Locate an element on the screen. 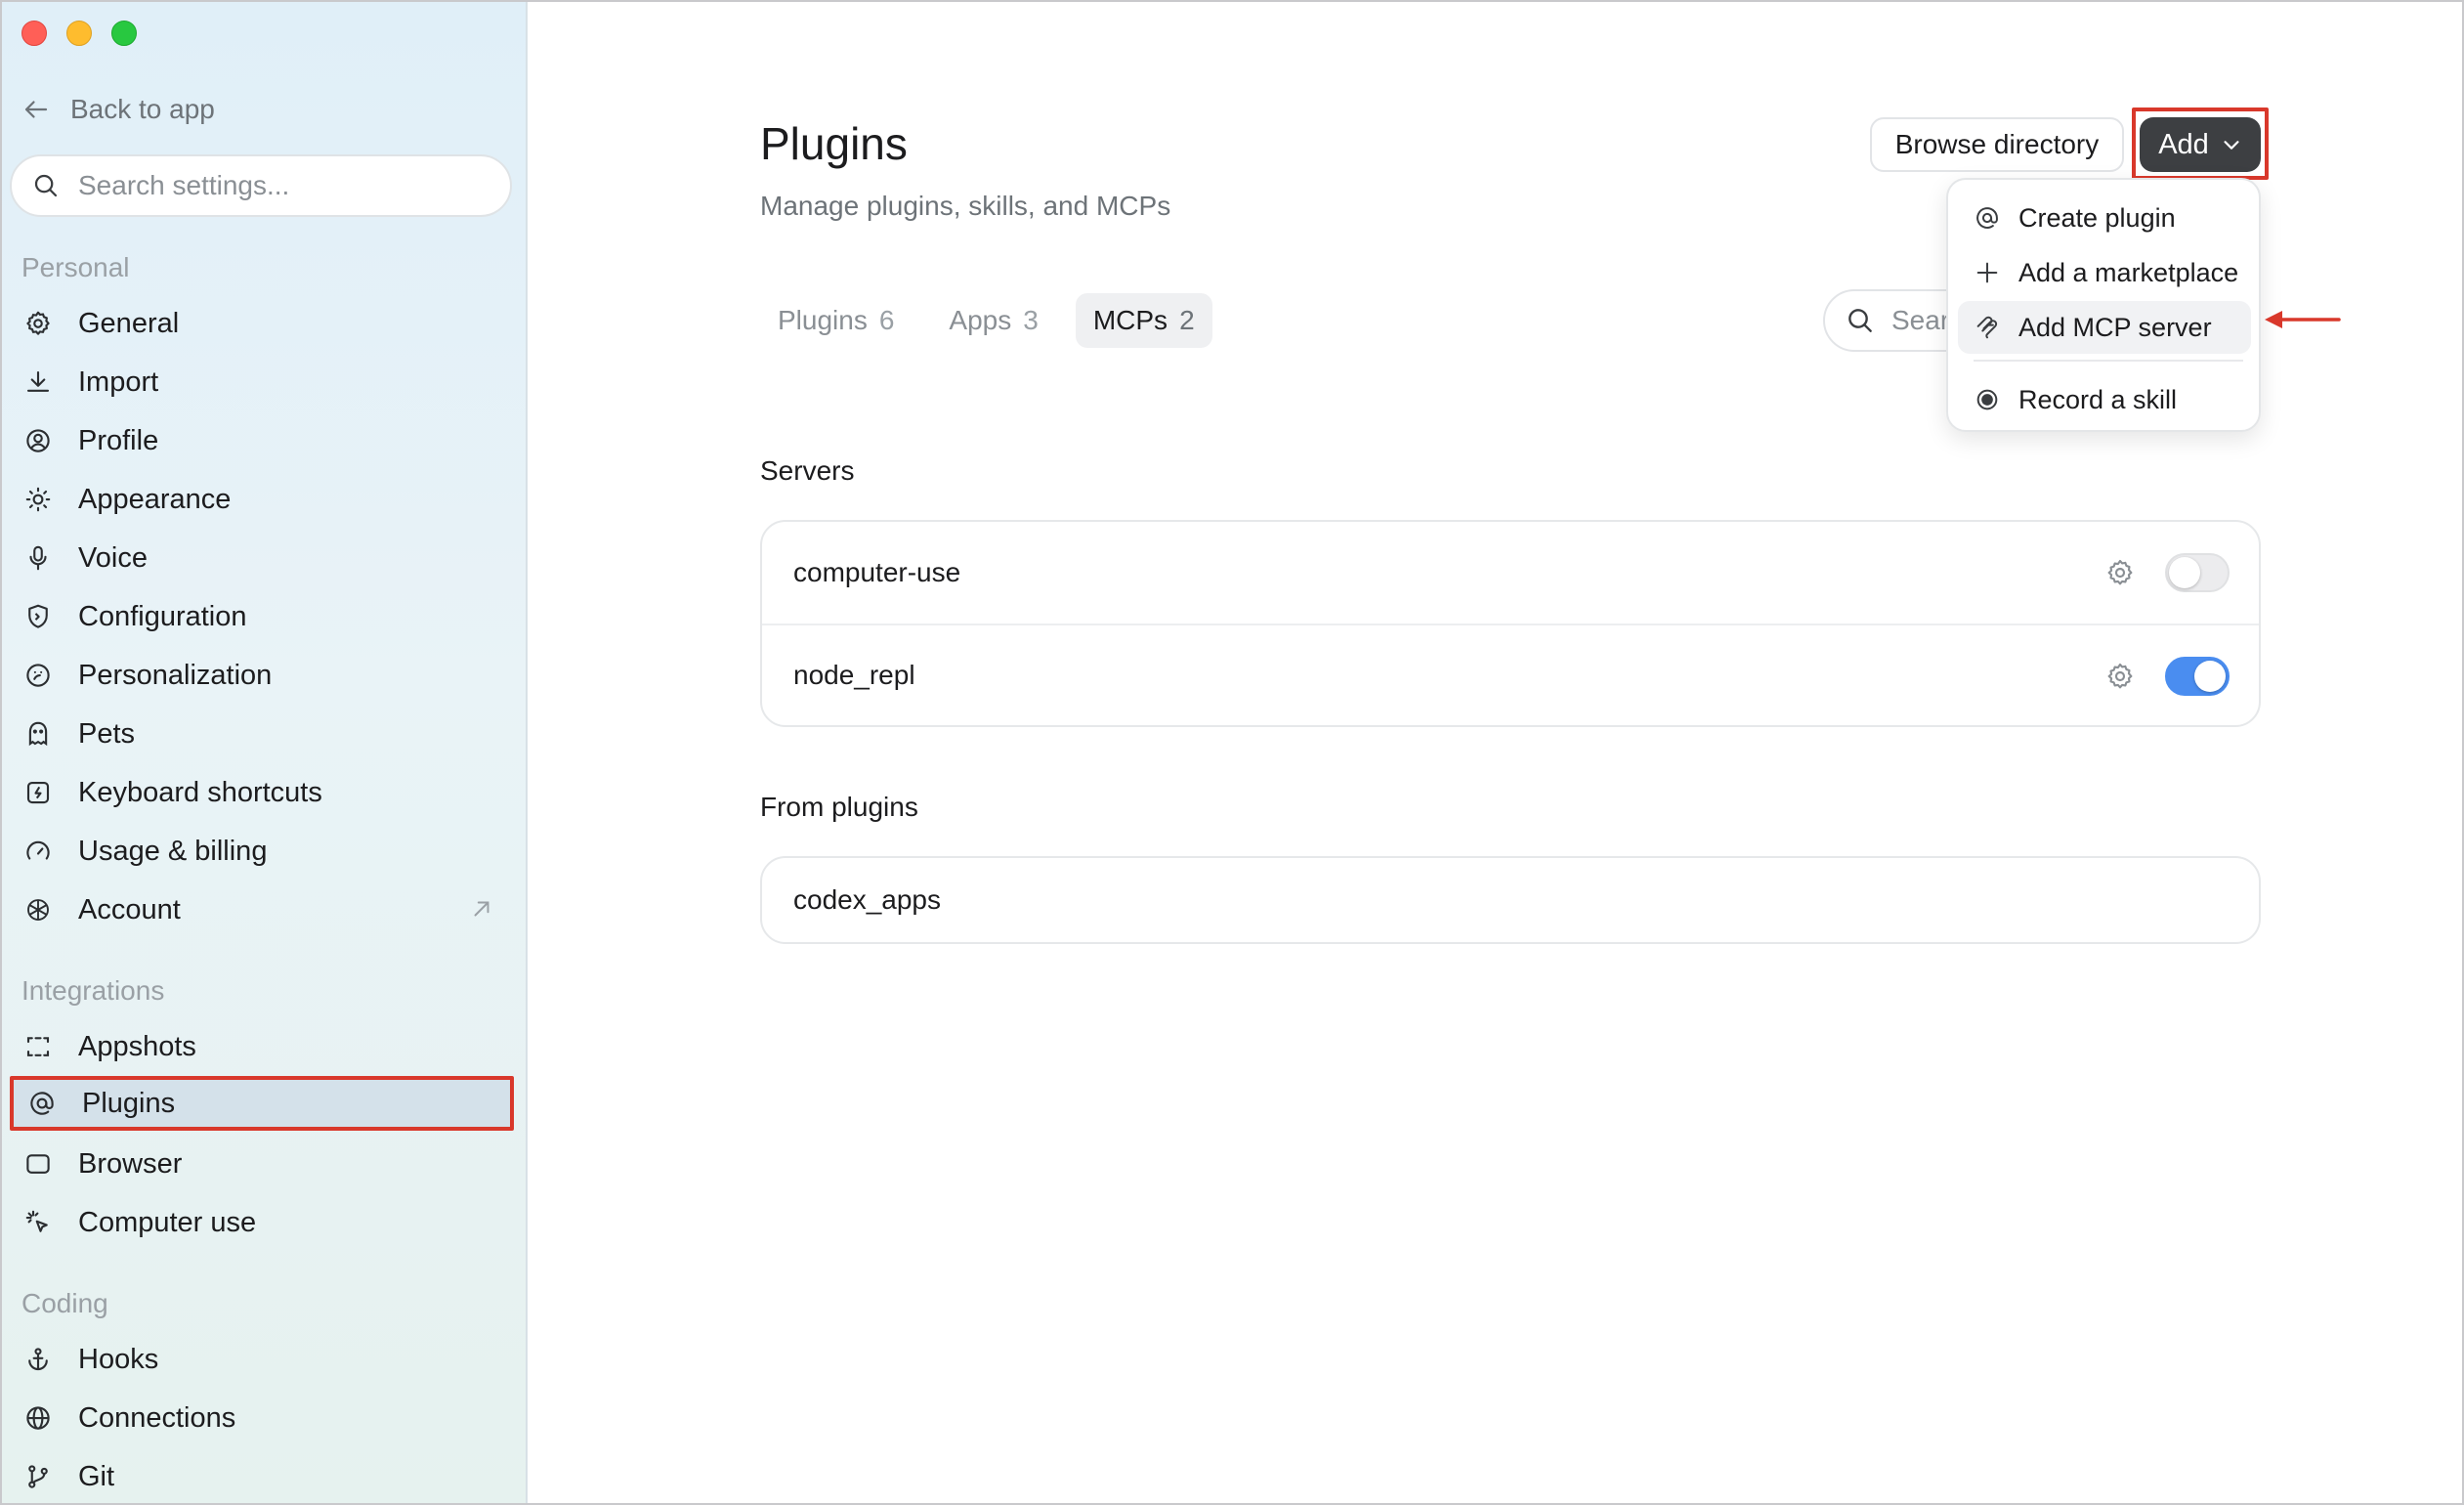 This screenshot has height=1505, width=2464. tab-mcps: MCPs 2 is located at coordinates (1144, 320).